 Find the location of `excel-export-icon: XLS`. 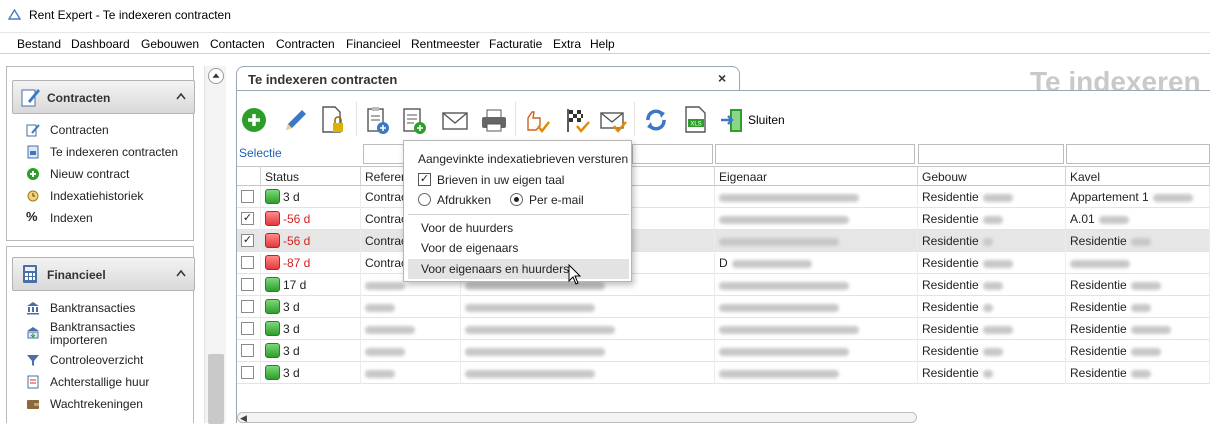

excel-export-icon: XLS is located at coordinates (695, 120).